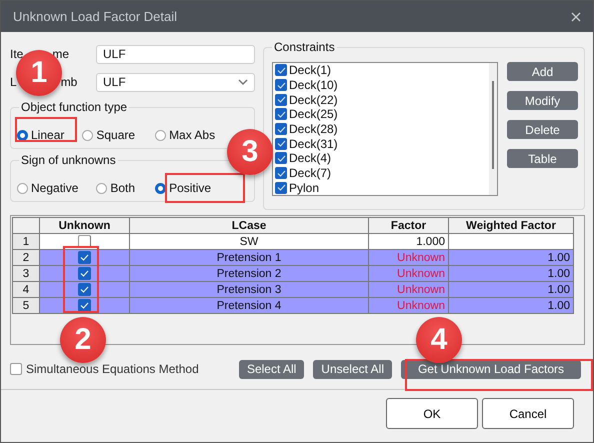 This screenshot has width=594, height=443. Describe the element at coordinates (26, 274) in the screenshot. I see `row-header: 3` at that location.